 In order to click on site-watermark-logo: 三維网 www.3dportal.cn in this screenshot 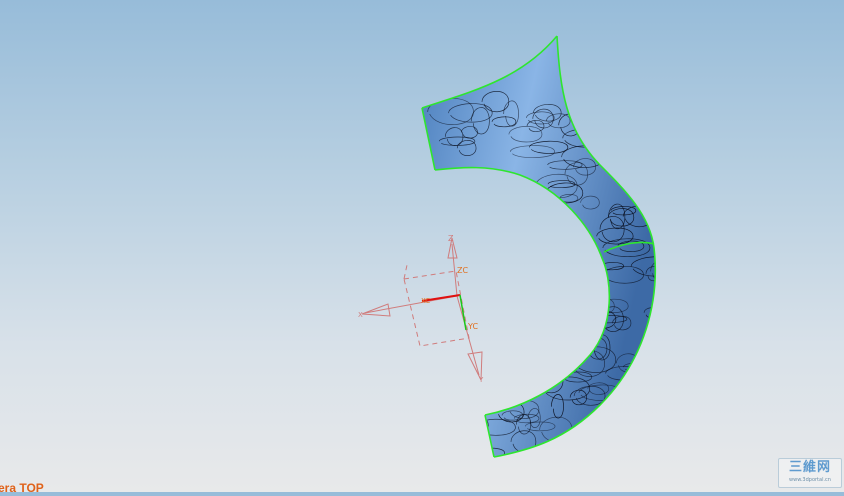, I will do `click(810, 473)`.